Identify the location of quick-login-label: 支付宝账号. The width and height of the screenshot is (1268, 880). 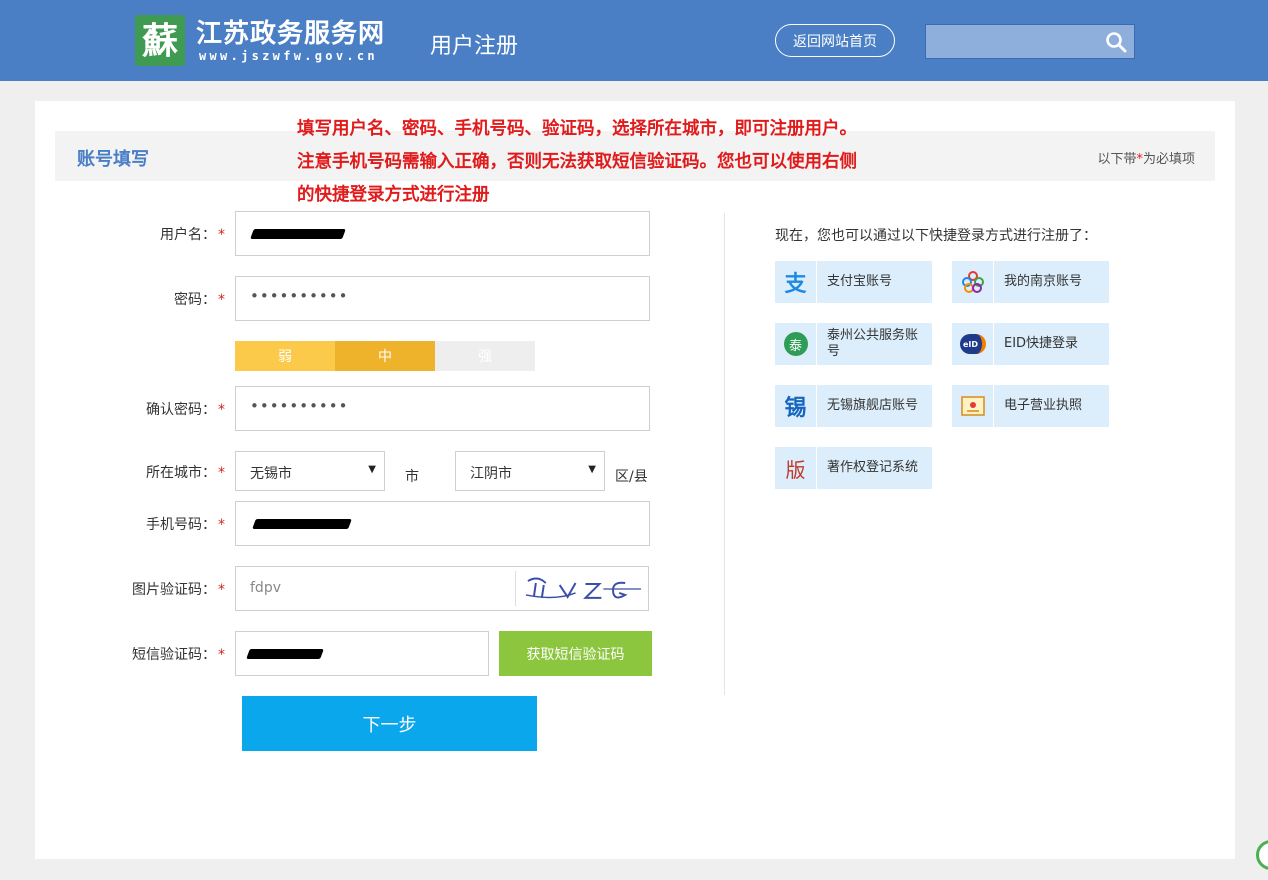
(860, 281).